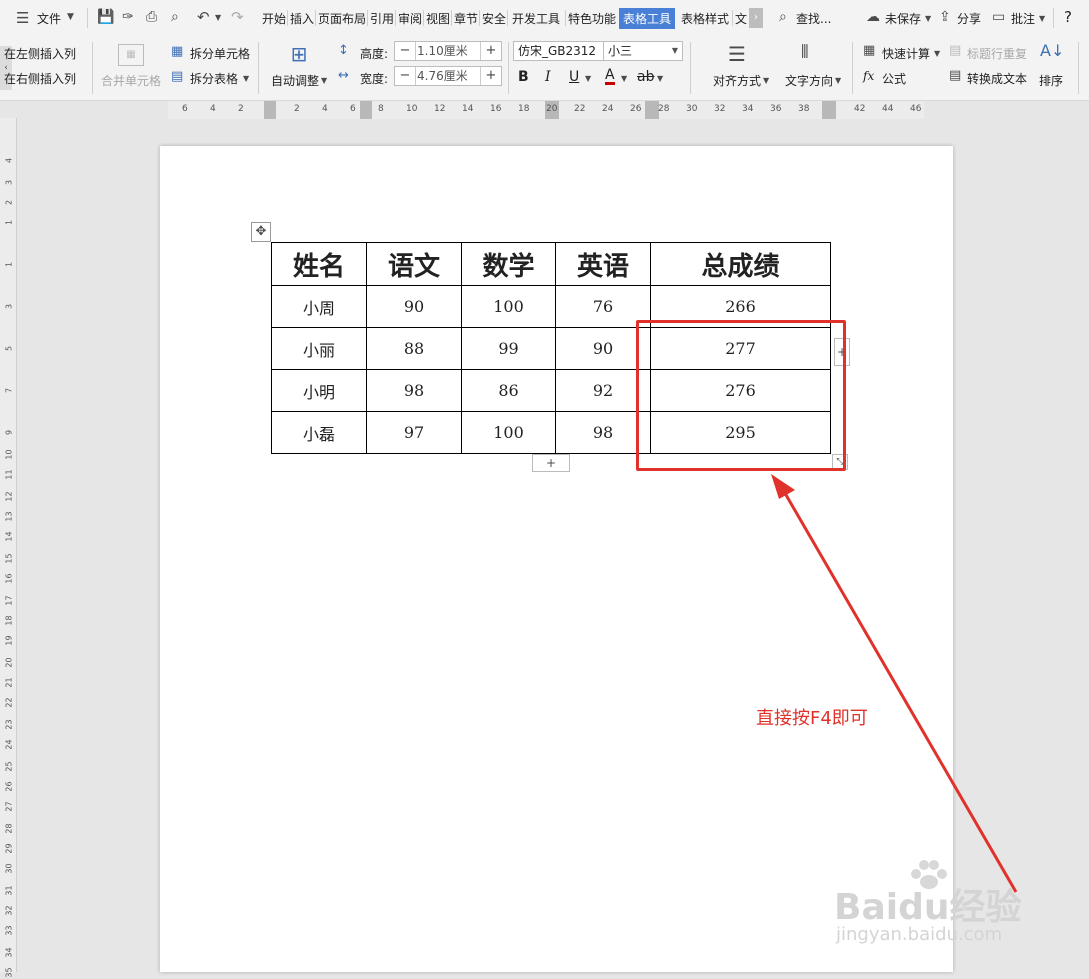 This screenshot has height=979, width=1089. What do you see at coordinates (812, 718) in the screenshot?
I see `annotation-label: 直接按F4即可` at bounding box center [812, 718].